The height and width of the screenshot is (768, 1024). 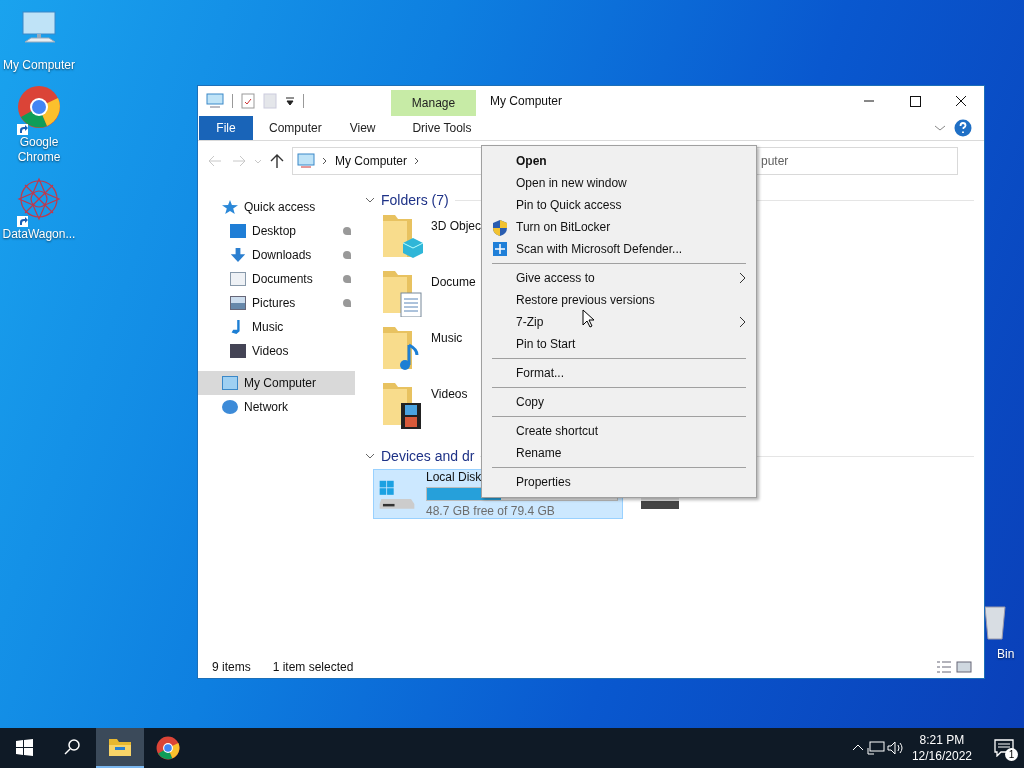 I want to click on drive-label: Local Disk, so click(x=454, y=477).